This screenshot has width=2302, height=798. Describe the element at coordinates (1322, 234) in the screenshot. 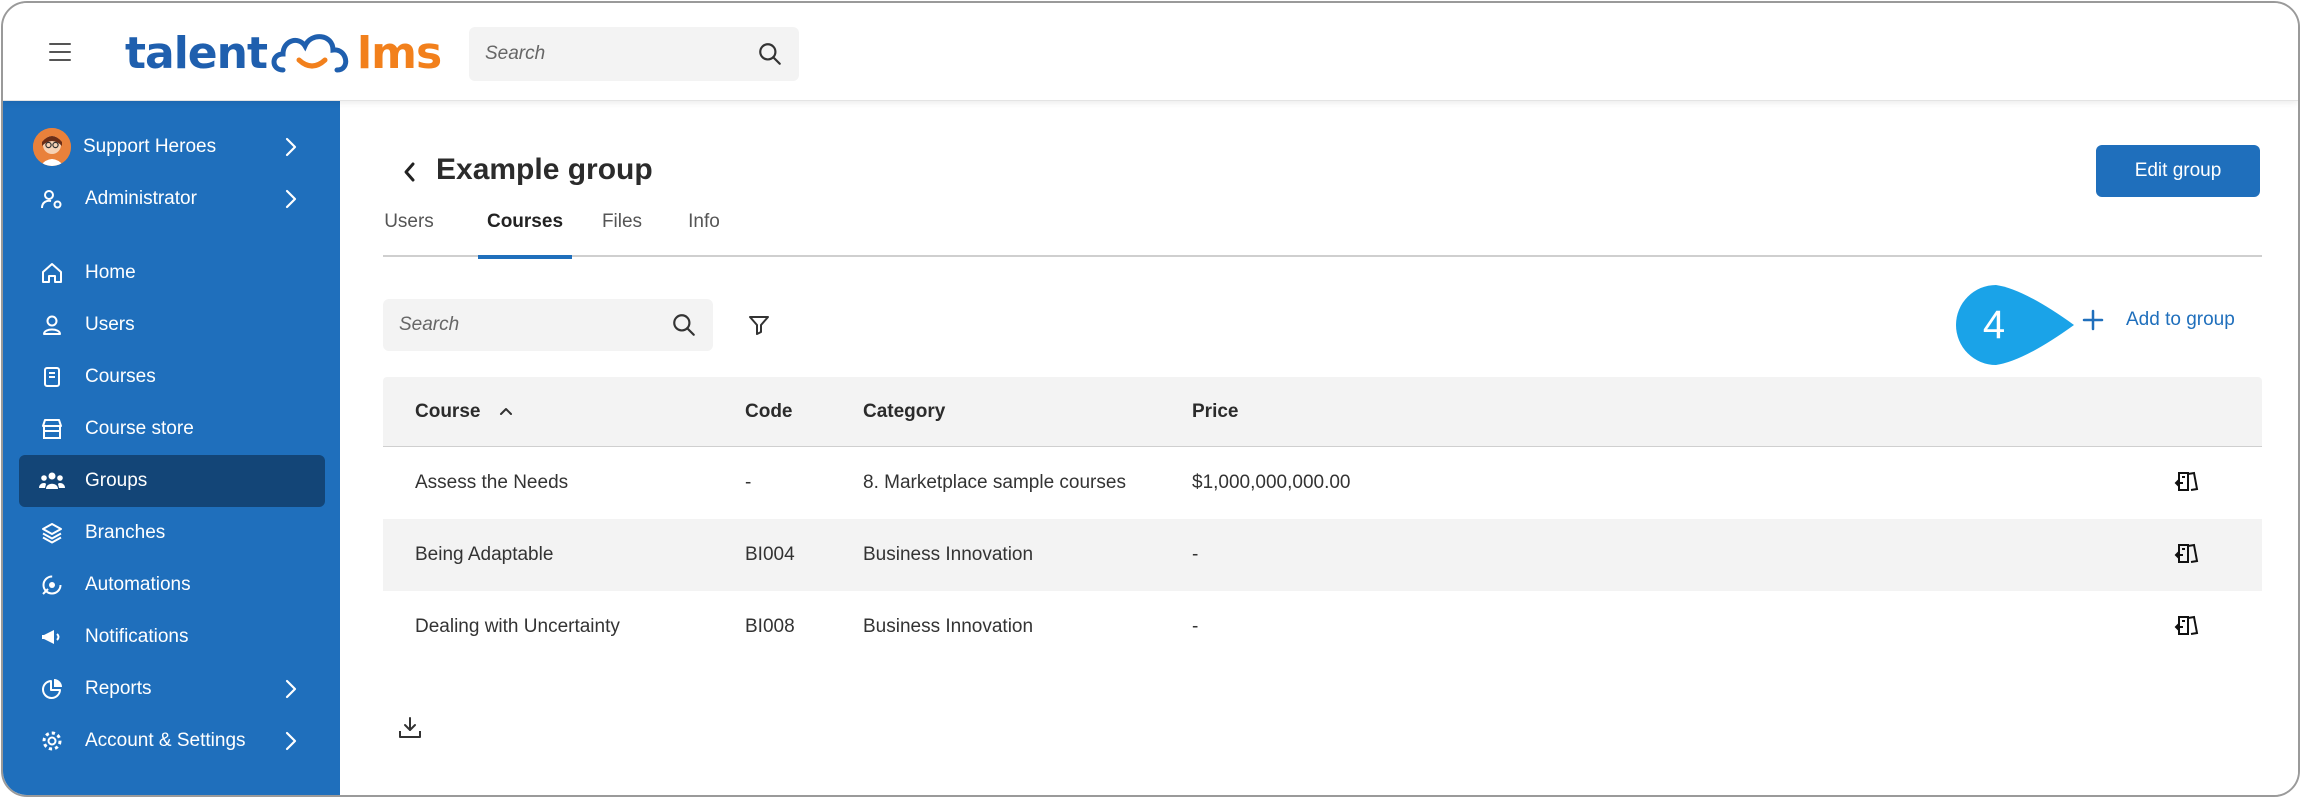

I see `tab-bar: Users Courses Files Info` at that location.